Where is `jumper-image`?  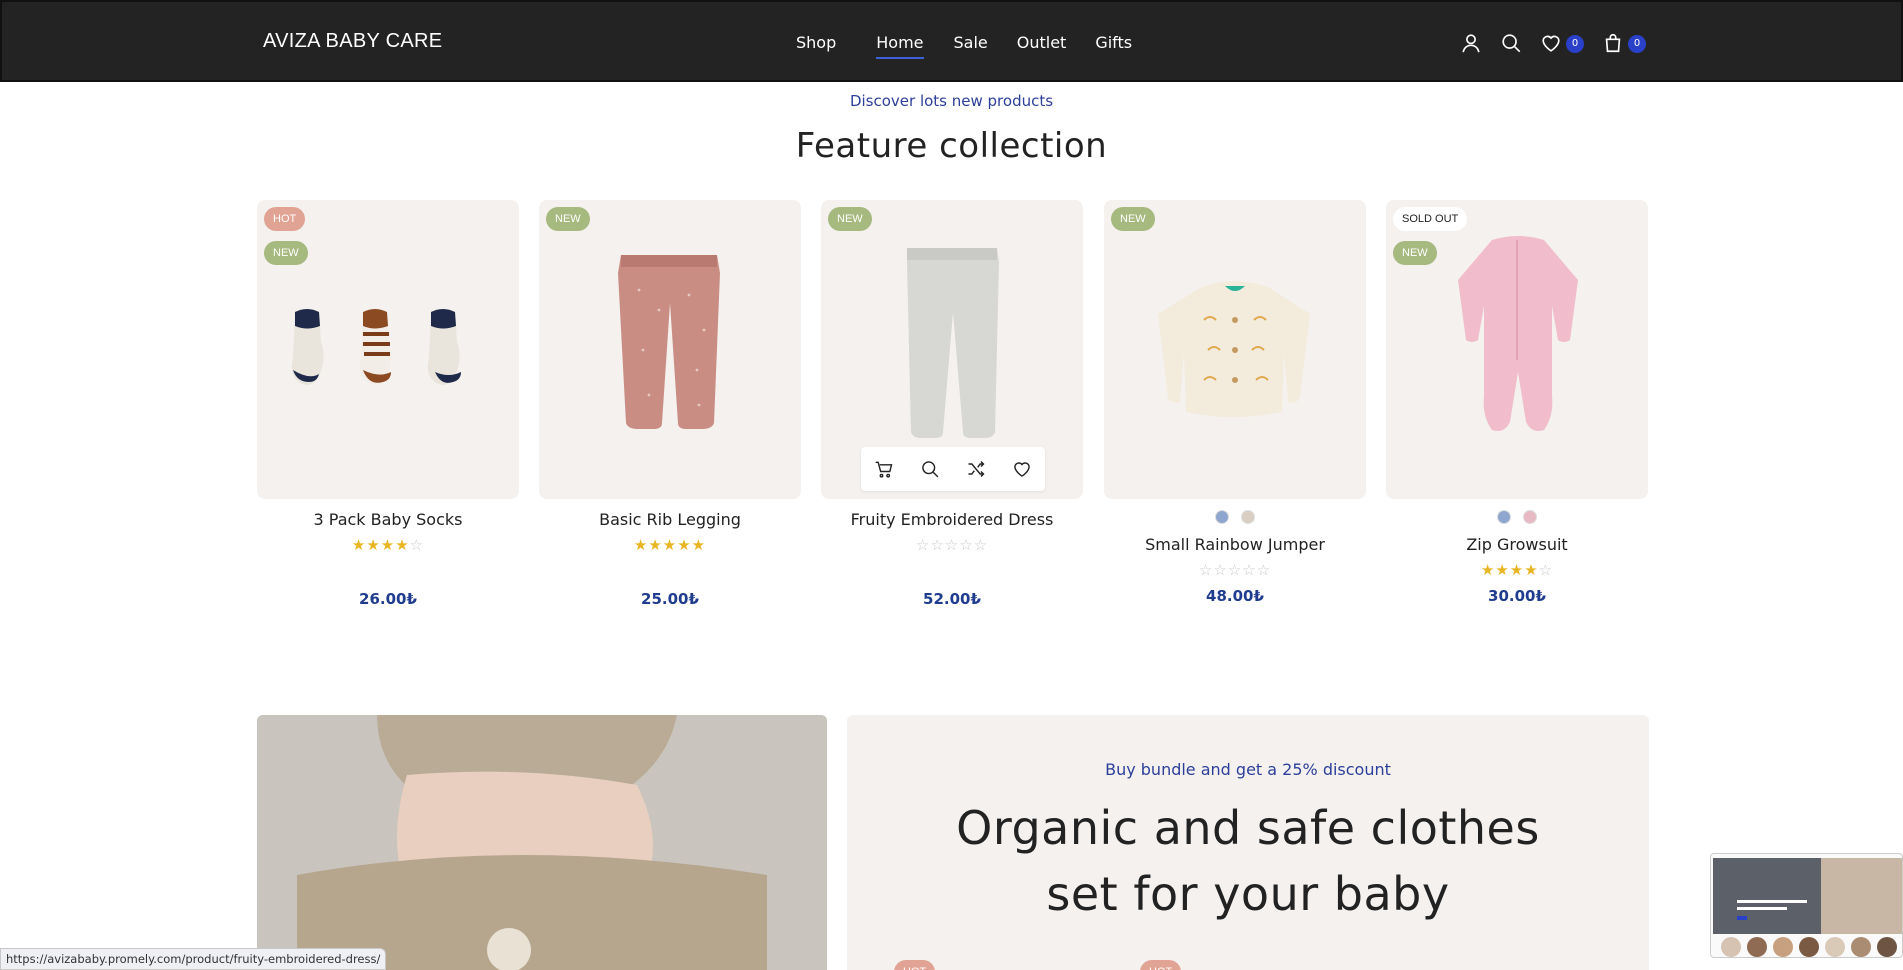 jumper-image is located at coordinates (1234, 349).